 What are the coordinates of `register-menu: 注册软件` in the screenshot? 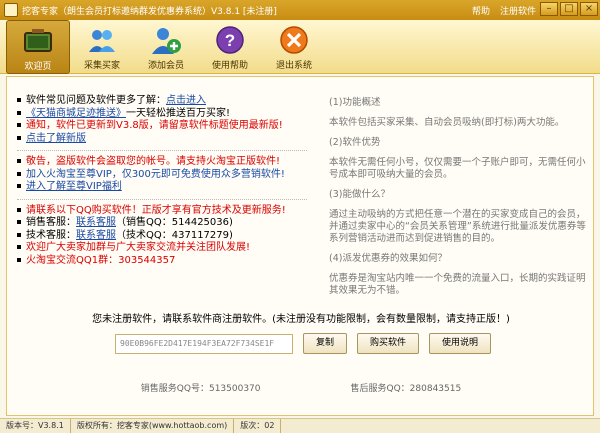 It's located at (518, 10).